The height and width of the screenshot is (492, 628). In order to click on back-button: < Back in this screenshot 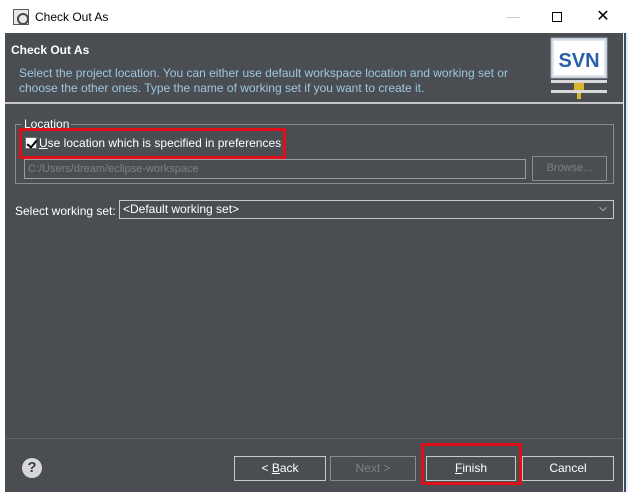, I will do `click(280, 468)`.